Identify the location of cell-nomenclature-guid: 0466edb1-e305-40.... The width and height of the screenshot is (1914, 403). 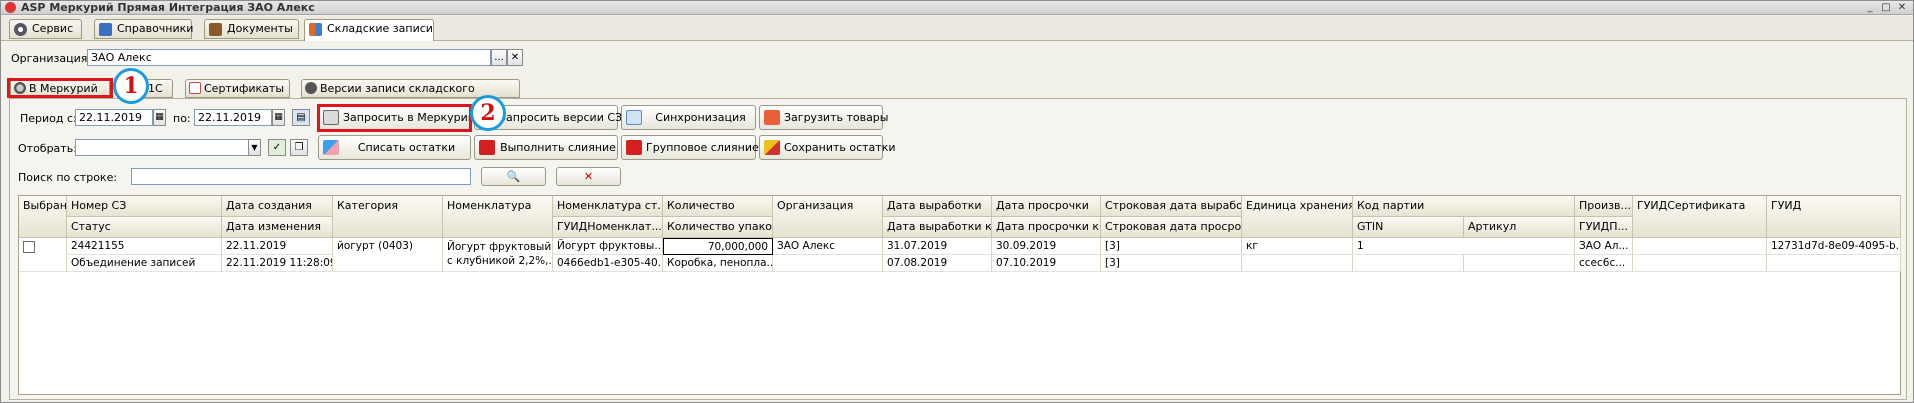
(608, 263).